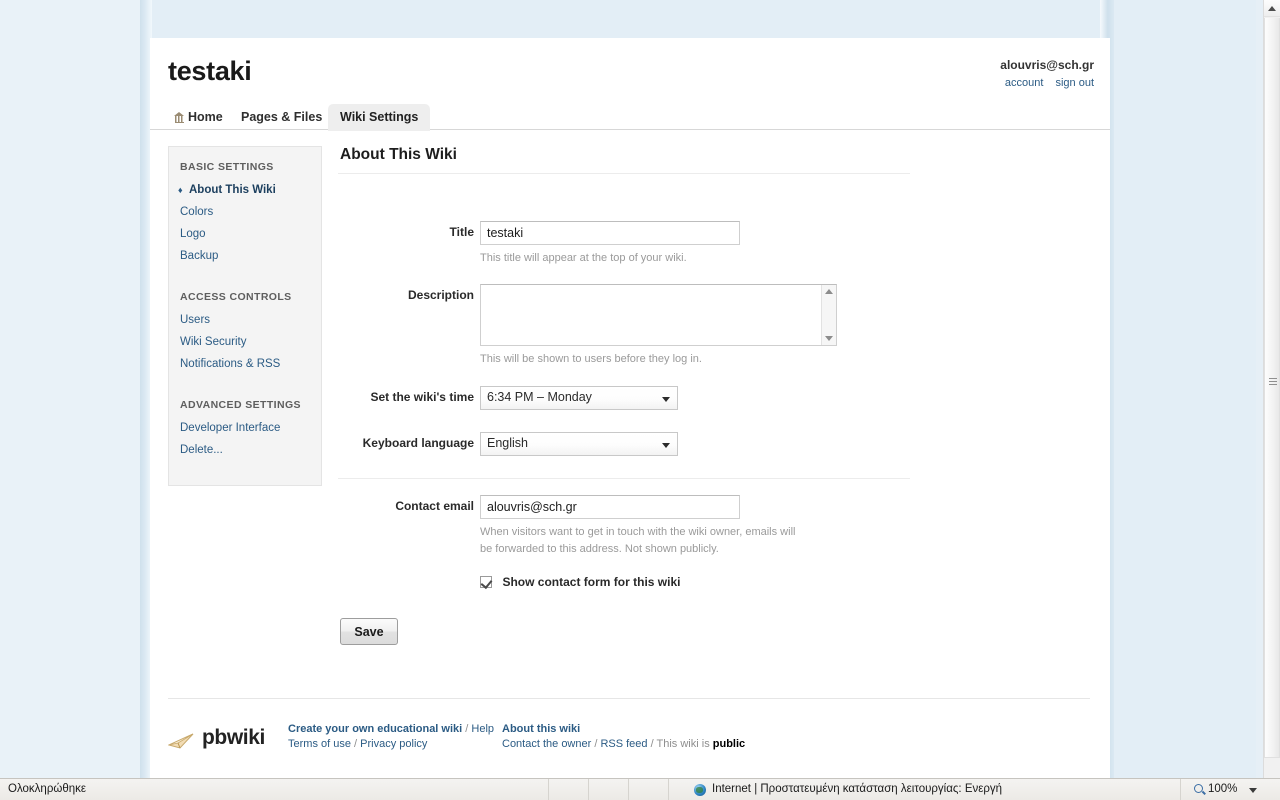  I want to click on paper-plane-icon, so click(181, 741).